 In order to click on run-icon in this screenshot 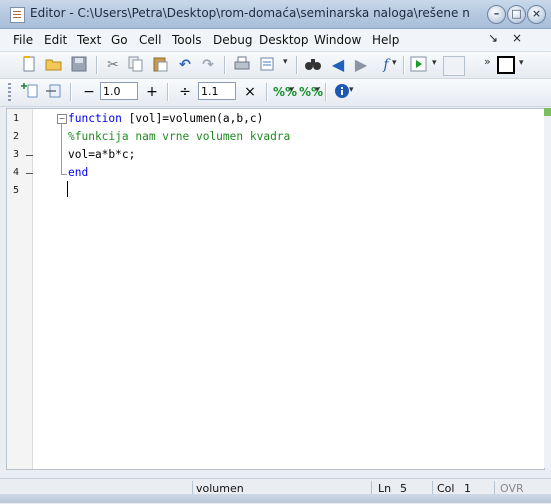, I will do `click(419, 65)`.